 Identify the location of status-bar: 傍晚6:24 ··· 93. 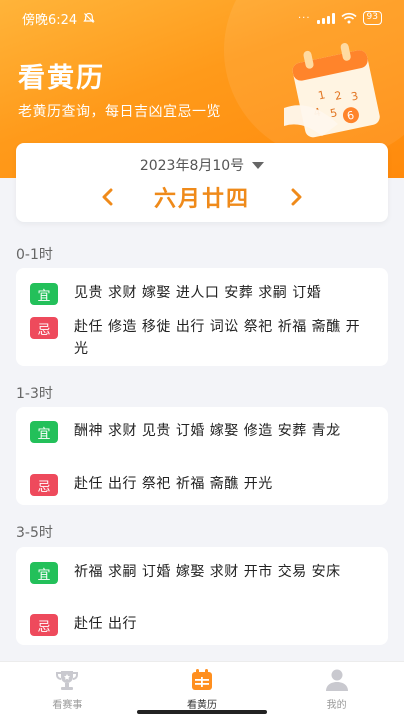
(202, 18).